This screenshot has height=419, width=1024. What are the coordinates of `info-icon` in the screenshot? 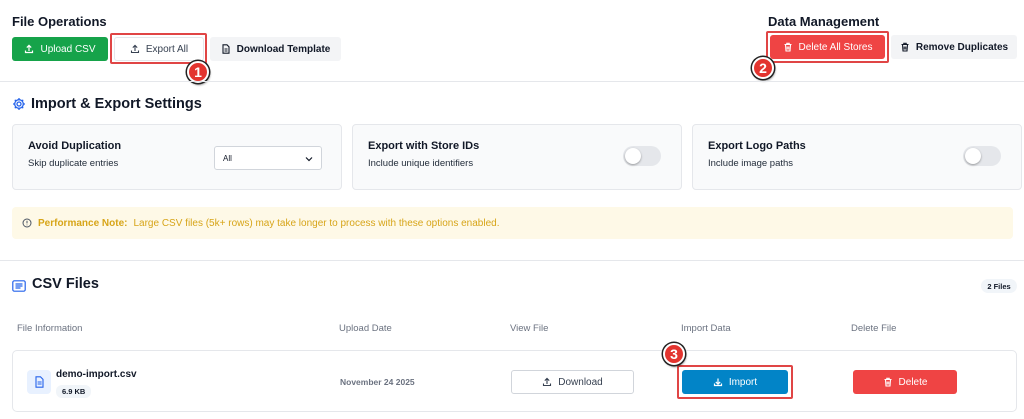 It's located at (27, 223).